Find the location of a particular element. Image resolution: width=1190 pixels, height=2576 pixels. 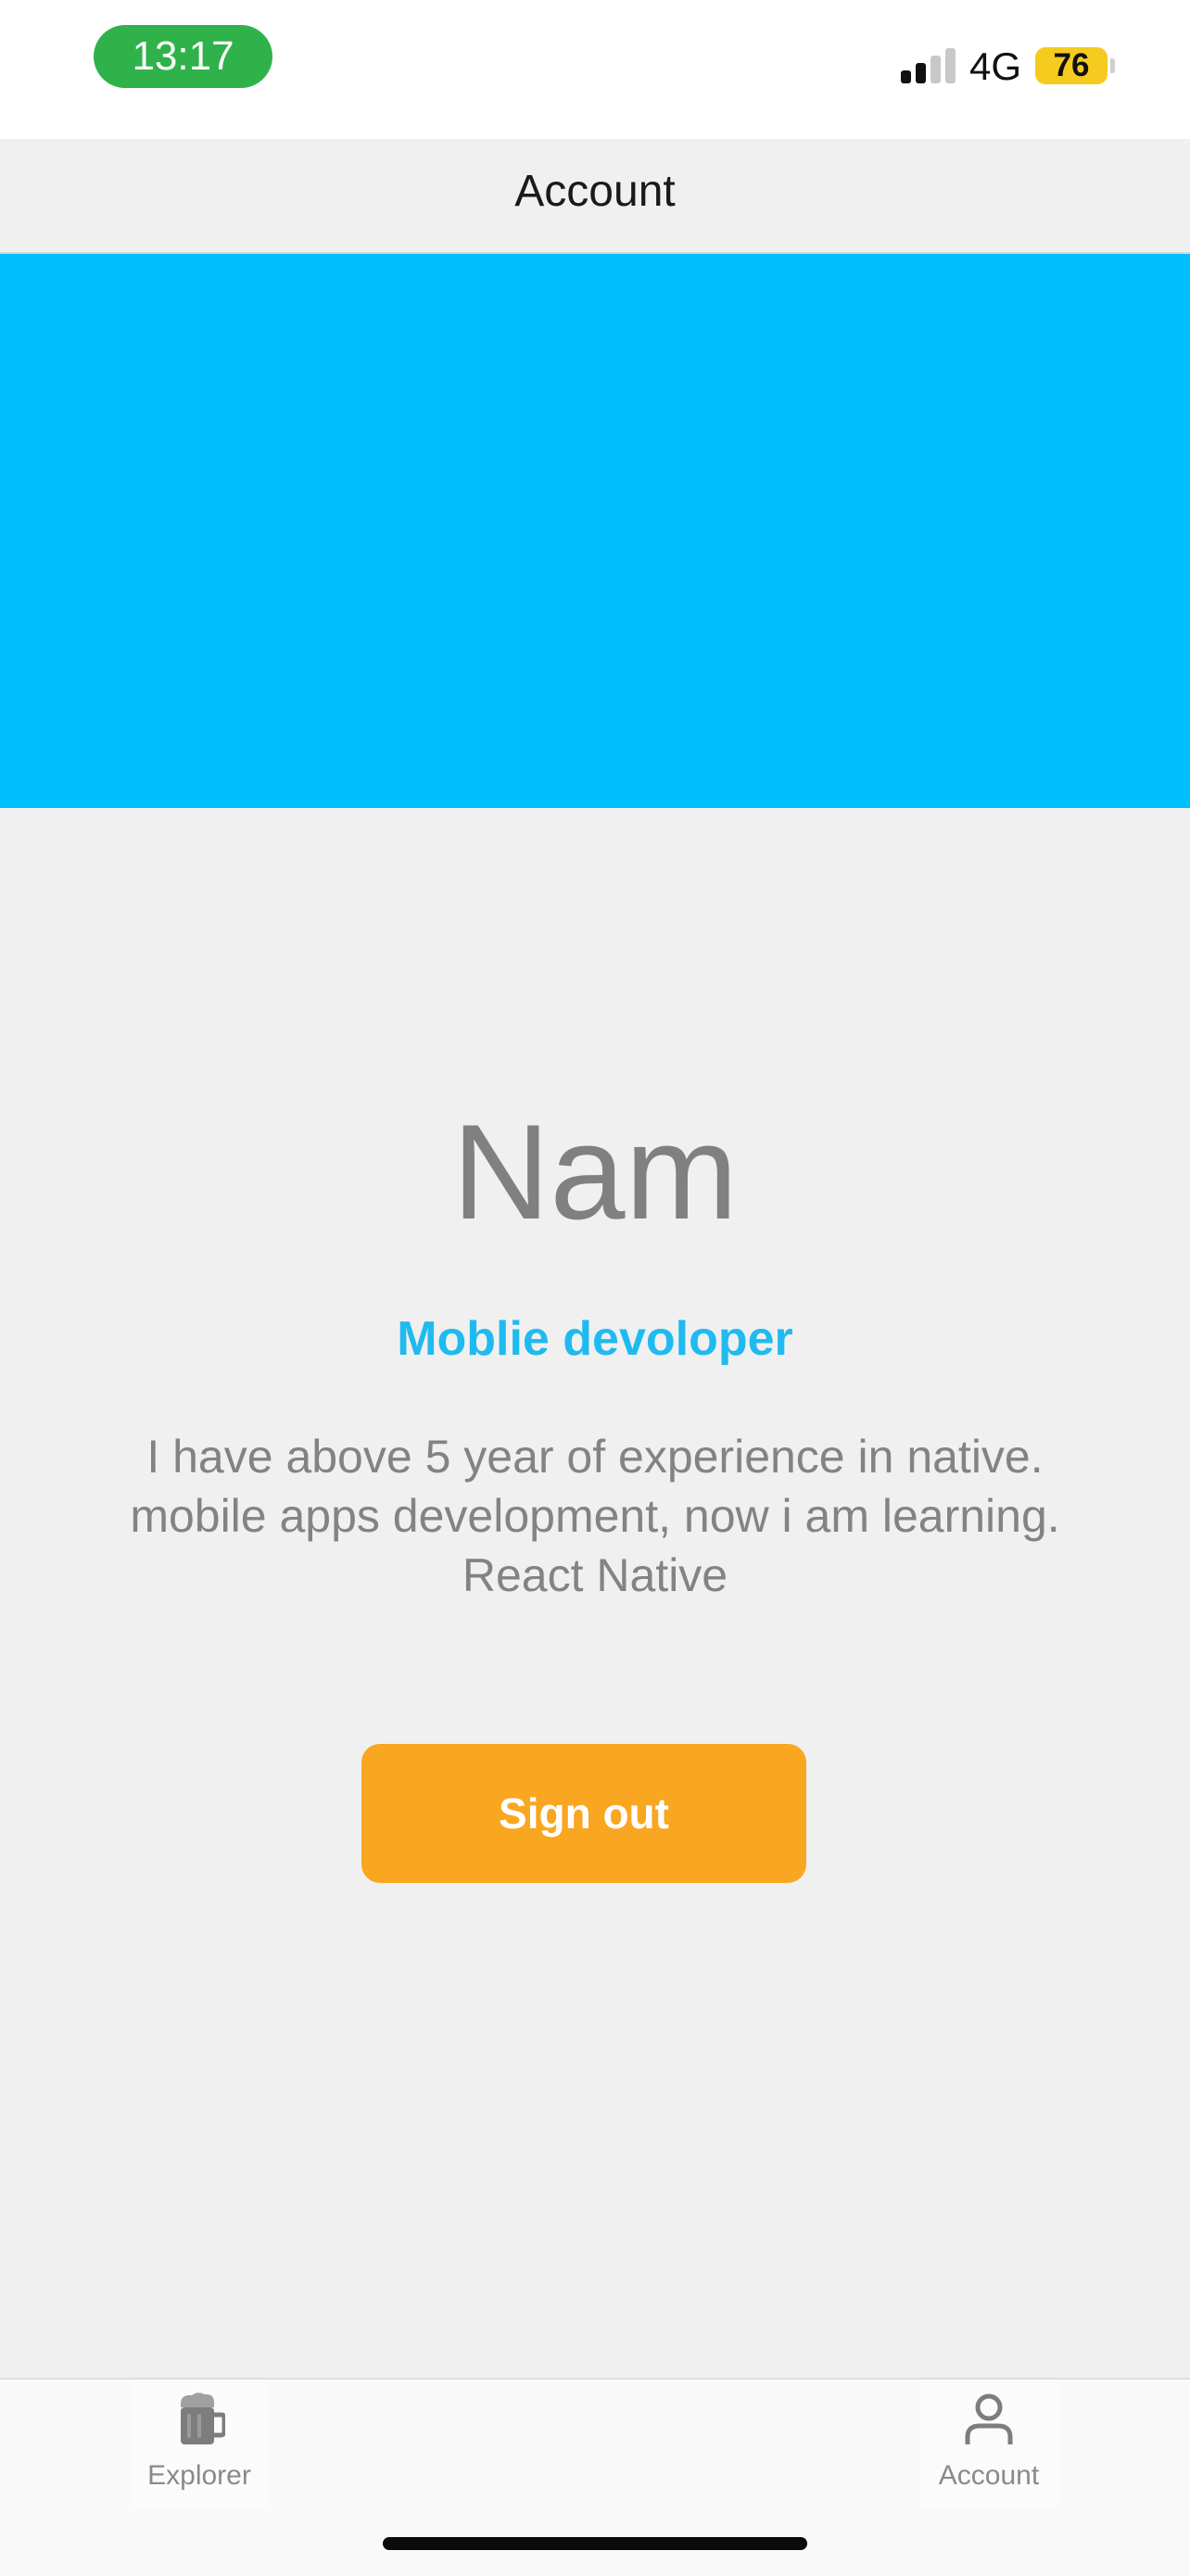

tab-label: Explorer is located at coordinates (199, 2475).